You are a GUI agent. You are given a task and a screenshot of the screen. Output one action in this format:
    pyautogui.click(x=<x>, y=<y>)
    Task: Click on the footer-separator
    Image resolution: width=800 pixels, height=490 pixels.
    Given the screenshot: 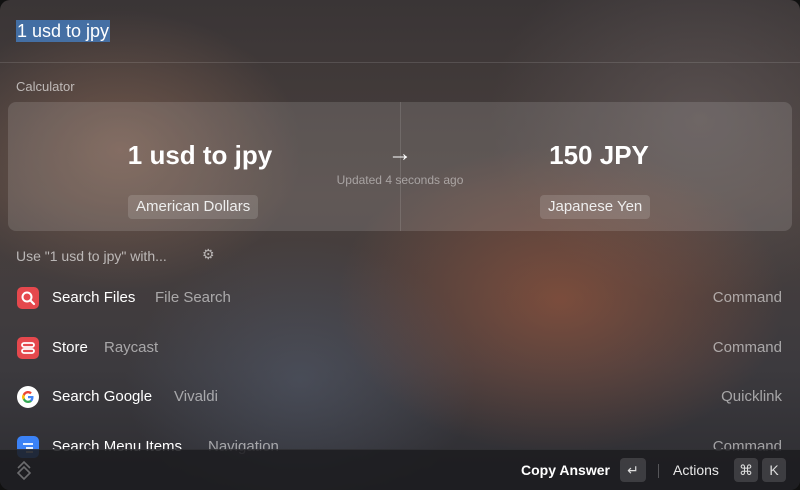 What is the action you would take?
    pyautogui.click(x=658, y=471)
    